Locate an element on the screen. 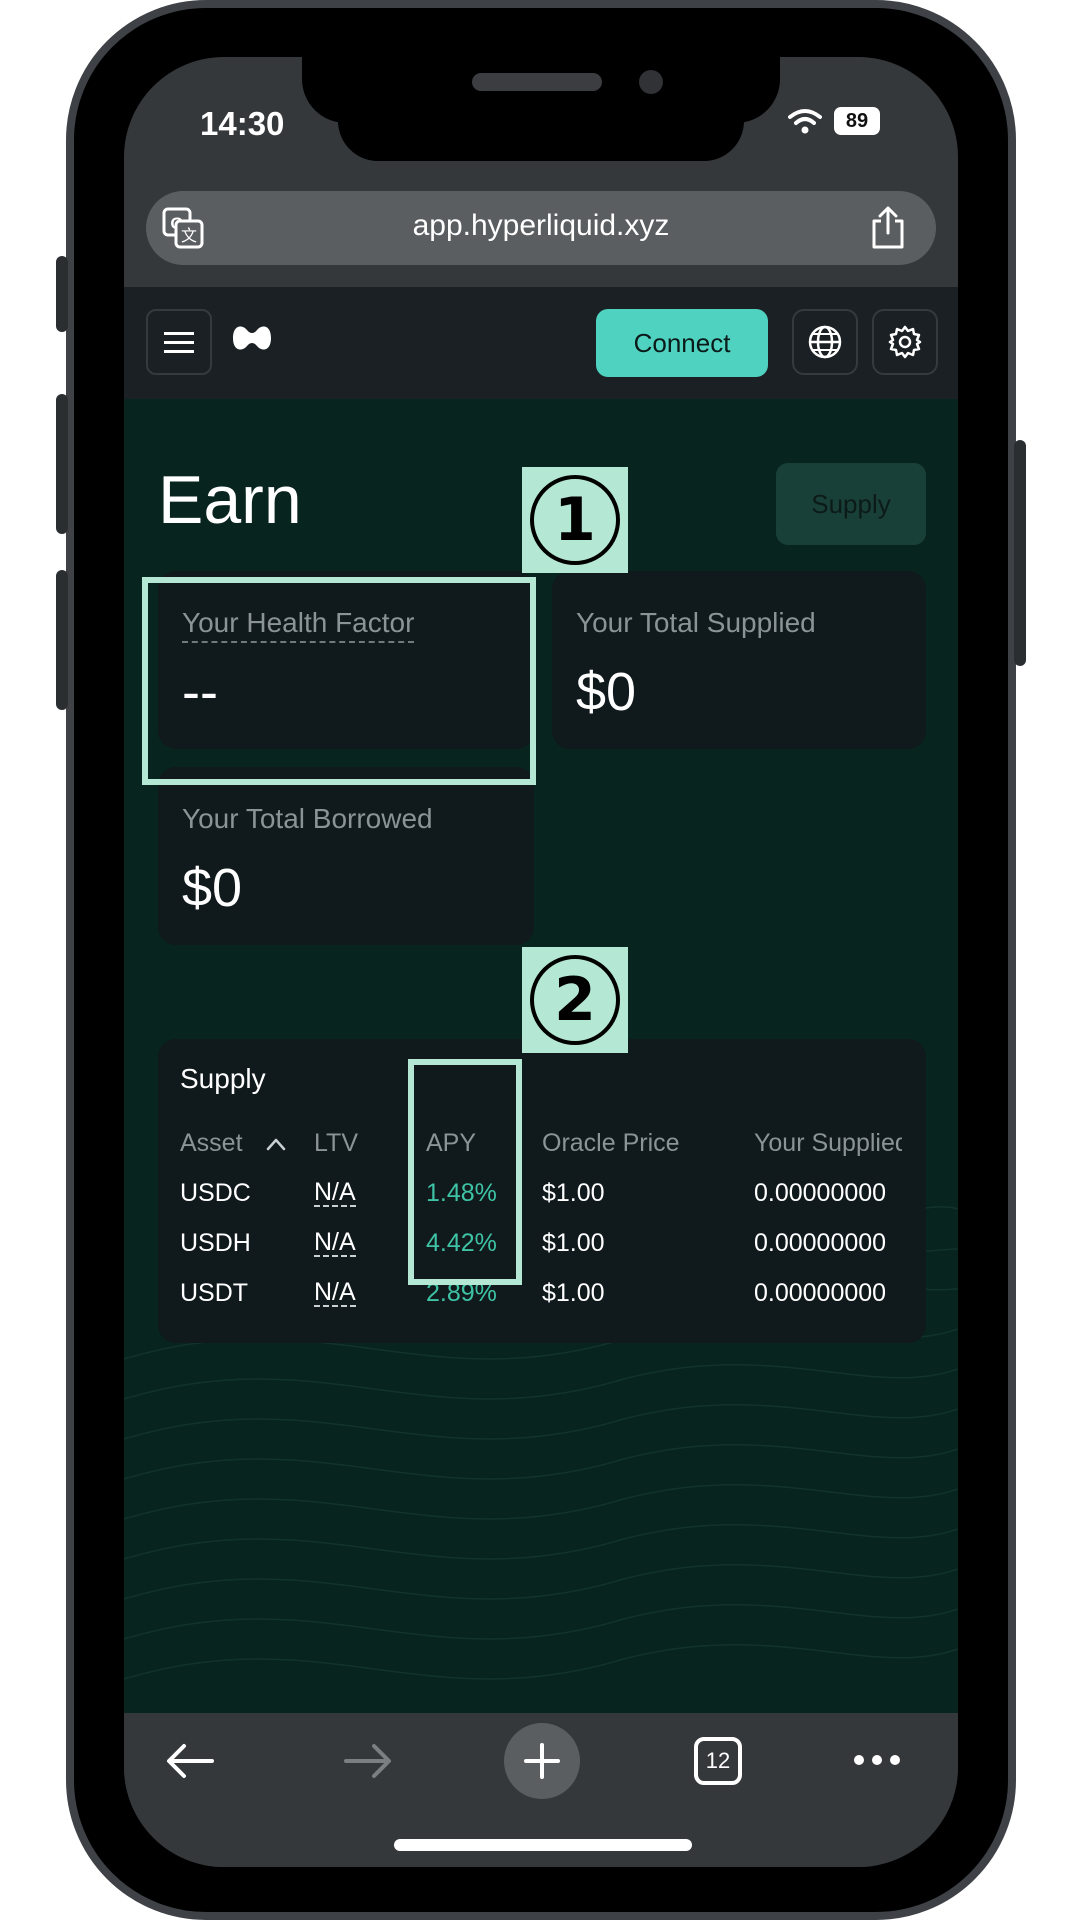 Image resolution: width=1080 pixels, height=1920 pixels. new-tab-button is located at coordinates (542, 1761).